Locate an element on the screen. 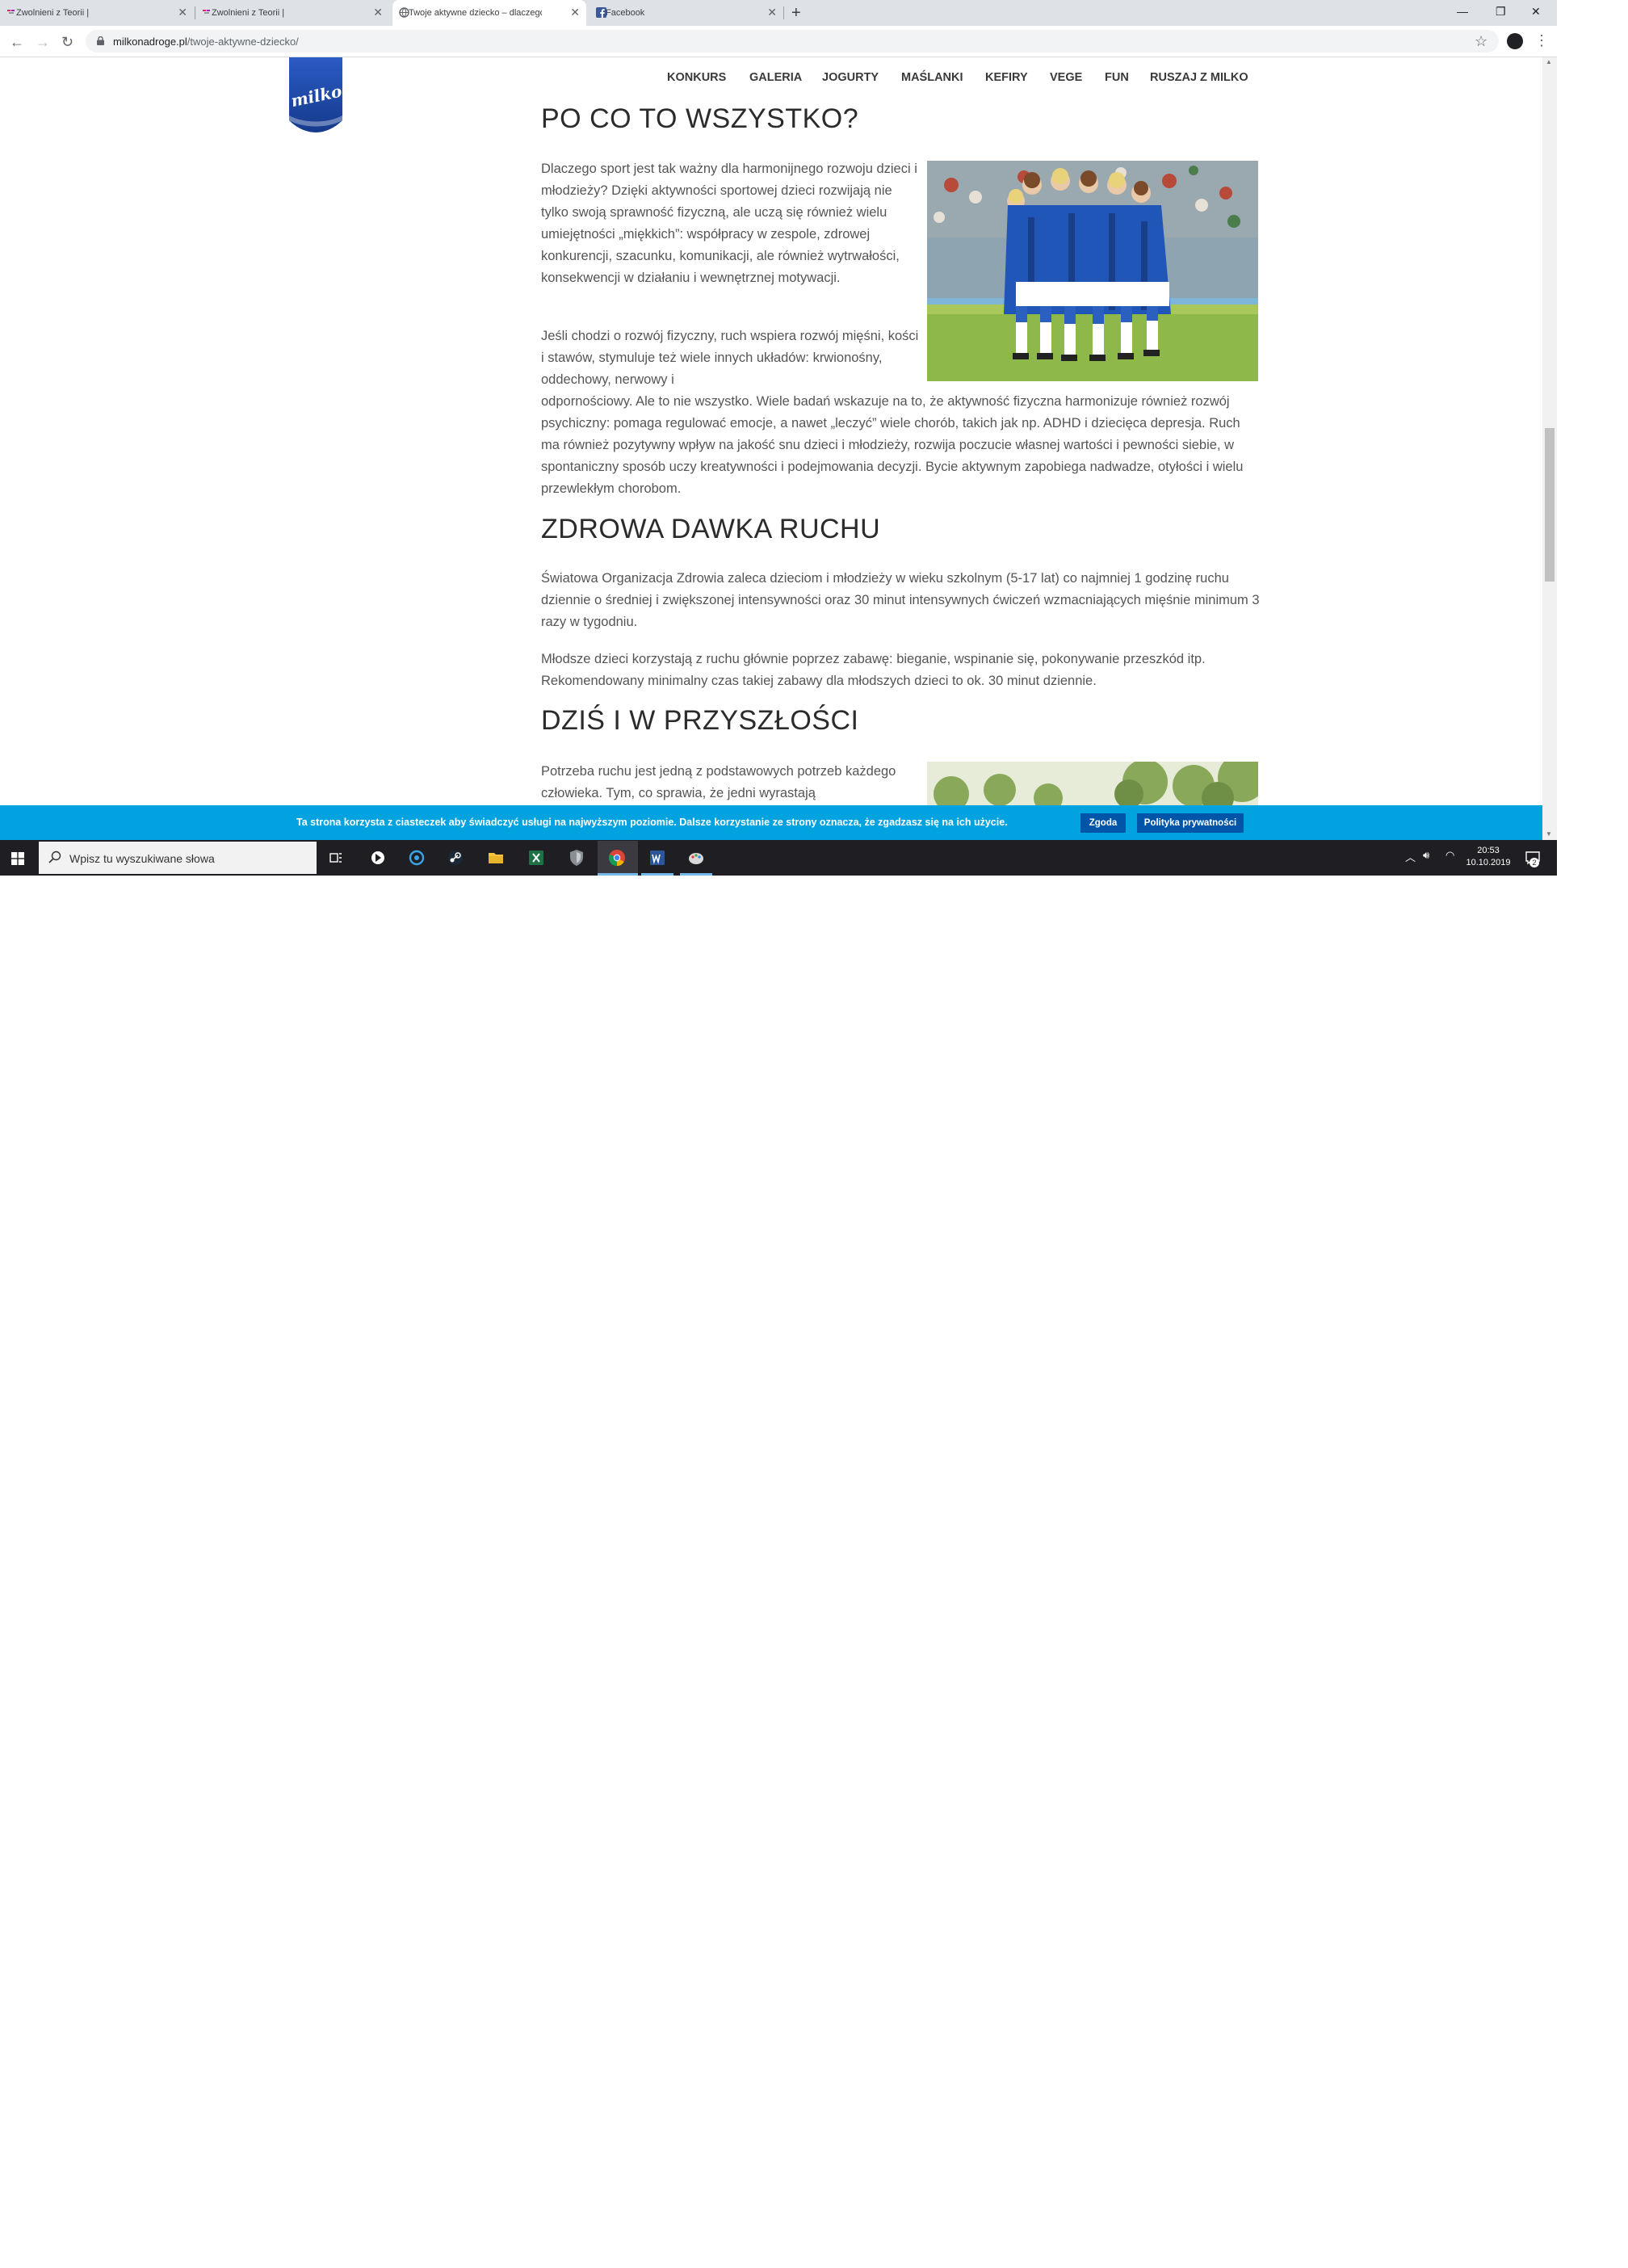 The width and height of the screenshot is (1628, 2268). scroll-up-icon: ▲ is located at coordinates (1549, 61).